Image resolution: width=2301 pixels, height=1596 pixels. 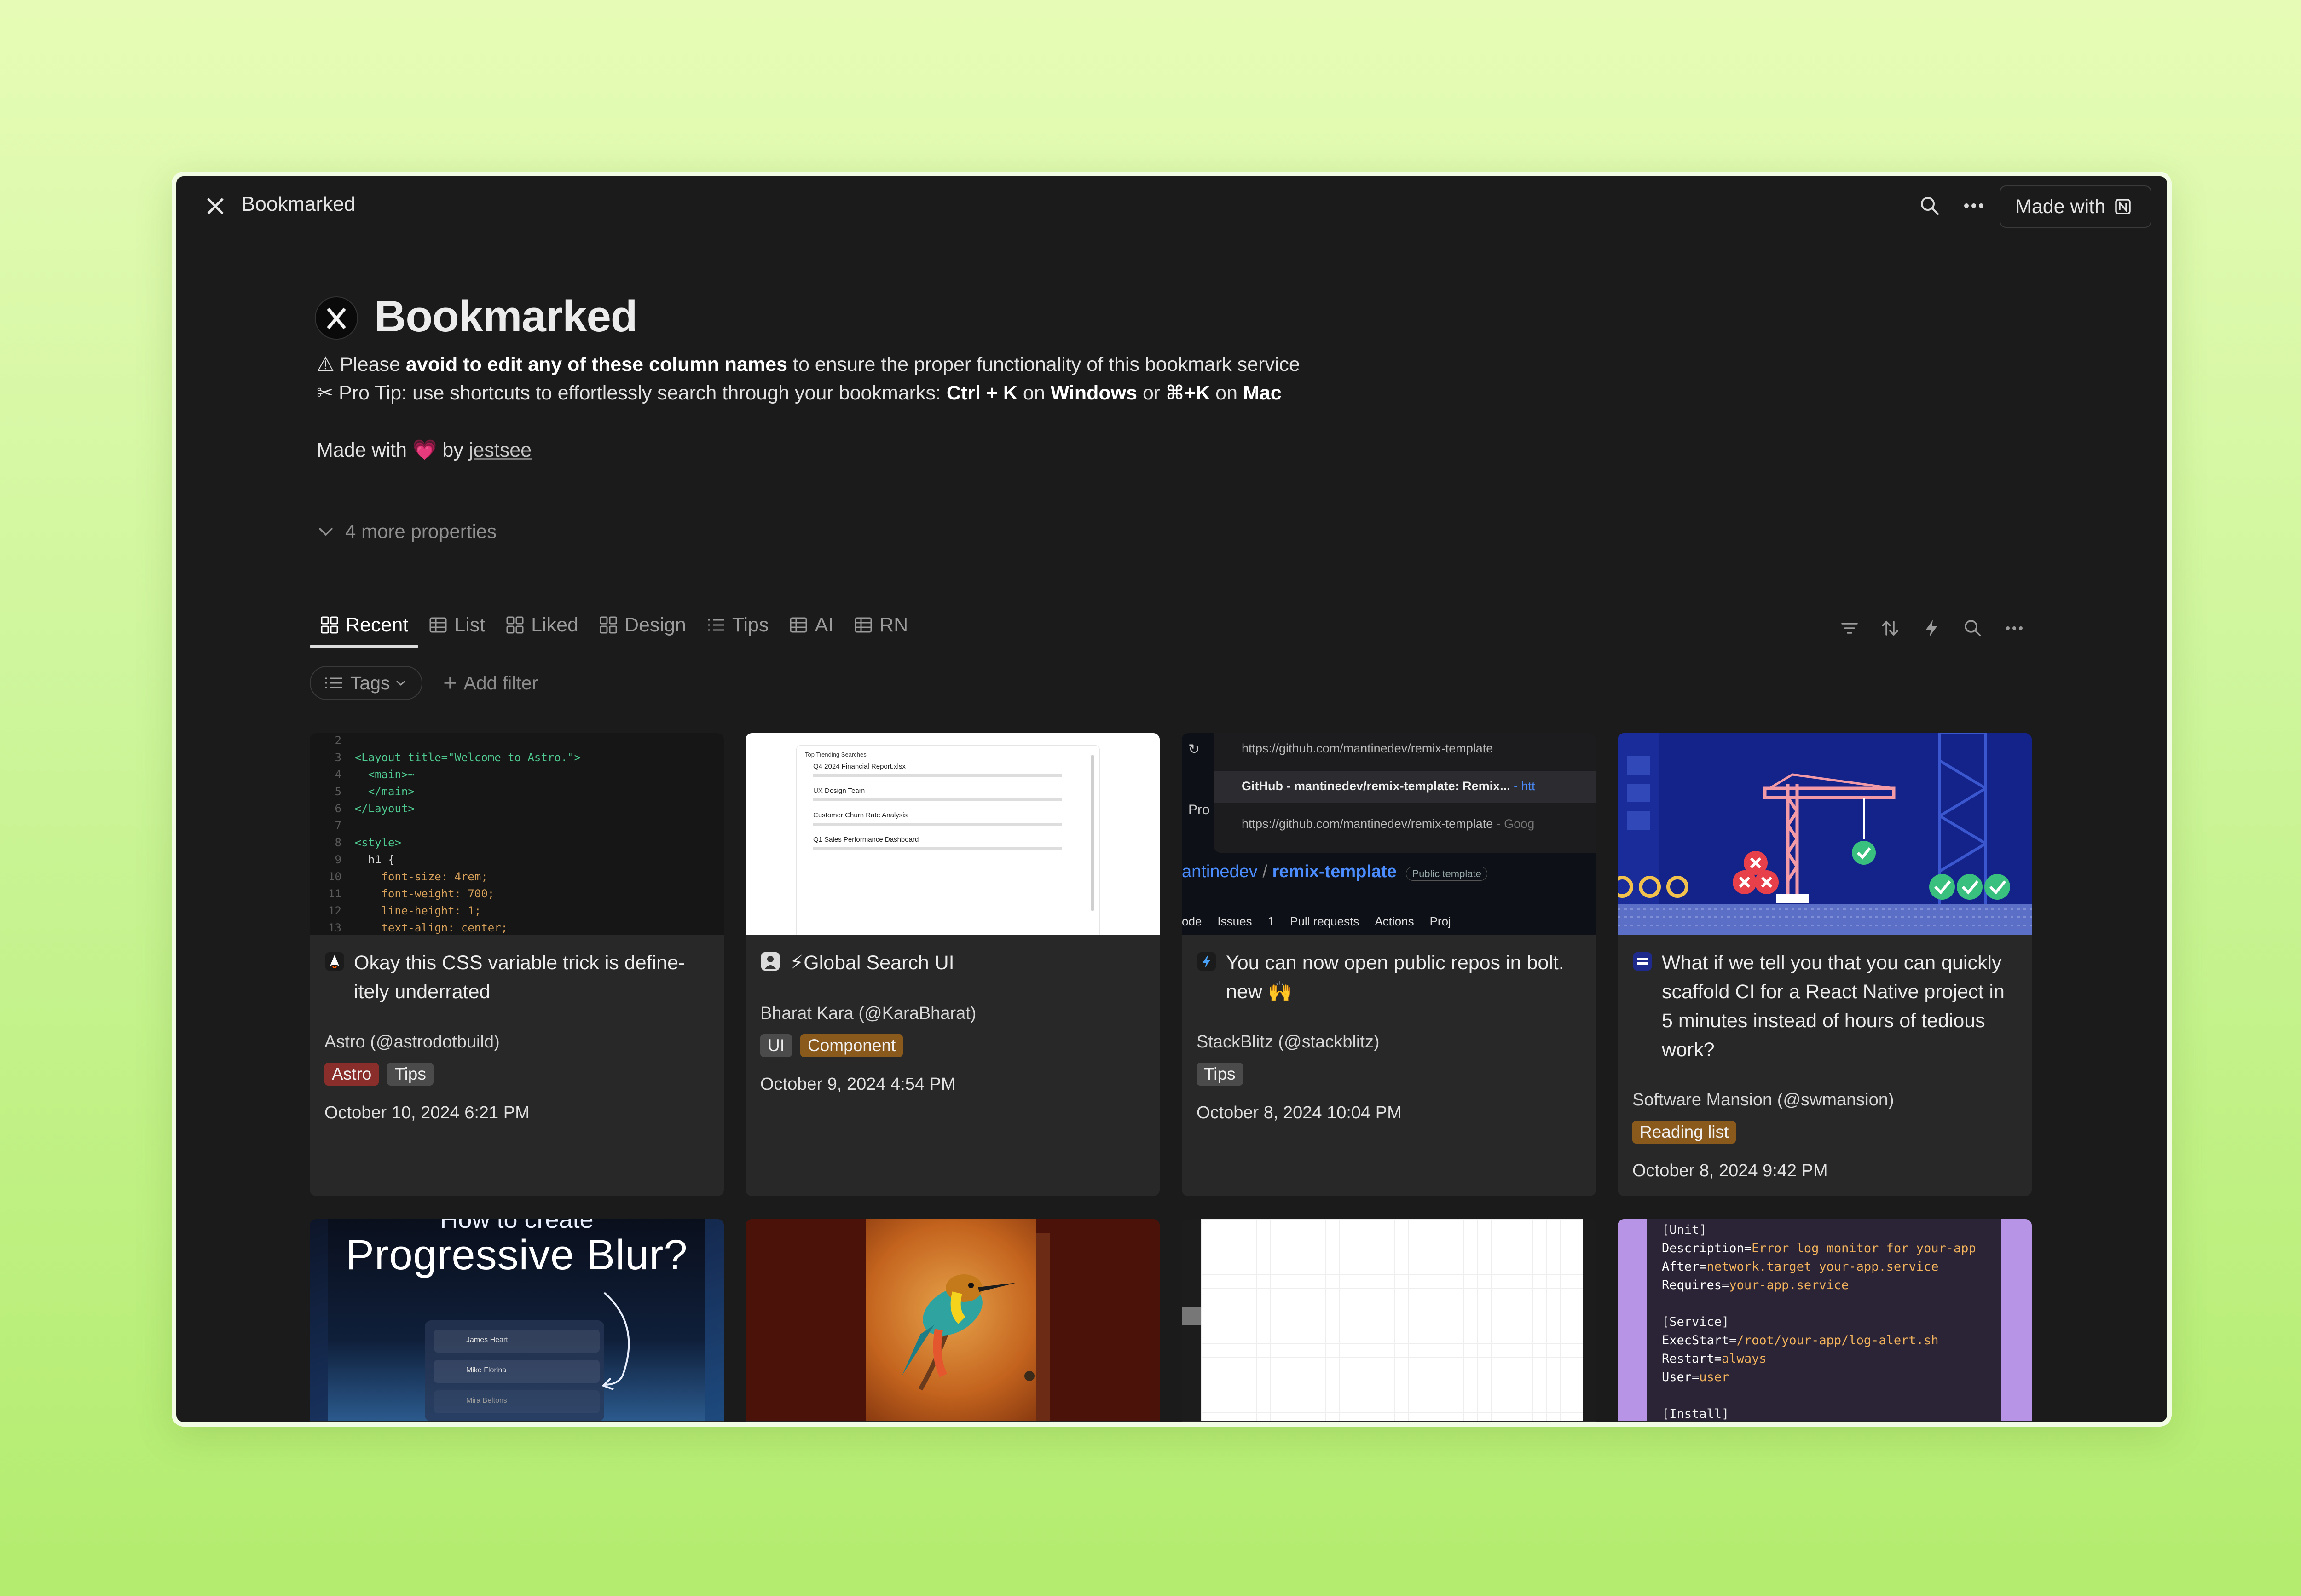 What do you see at coordinates (554, 624) in the screenshot?
I see `tab-label: Liked` at bounding box center [554, 624].